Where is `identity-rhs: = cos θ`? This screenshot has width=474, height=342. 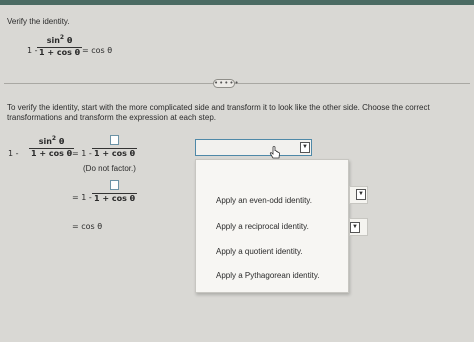 identity-rhs: = cos θ is located at coordinates (97, 50).